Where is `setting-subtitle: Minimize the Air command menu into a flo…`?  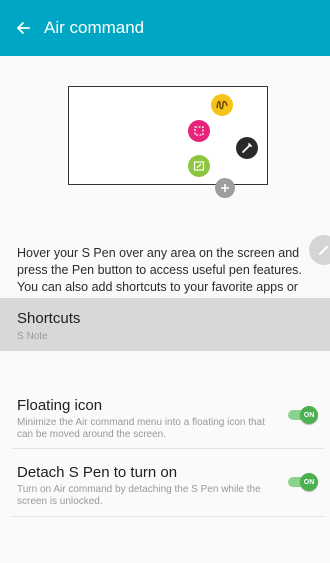
setting-subtitle: Minimize the Air command menu into a flo… is located at coordinates (141, 428).